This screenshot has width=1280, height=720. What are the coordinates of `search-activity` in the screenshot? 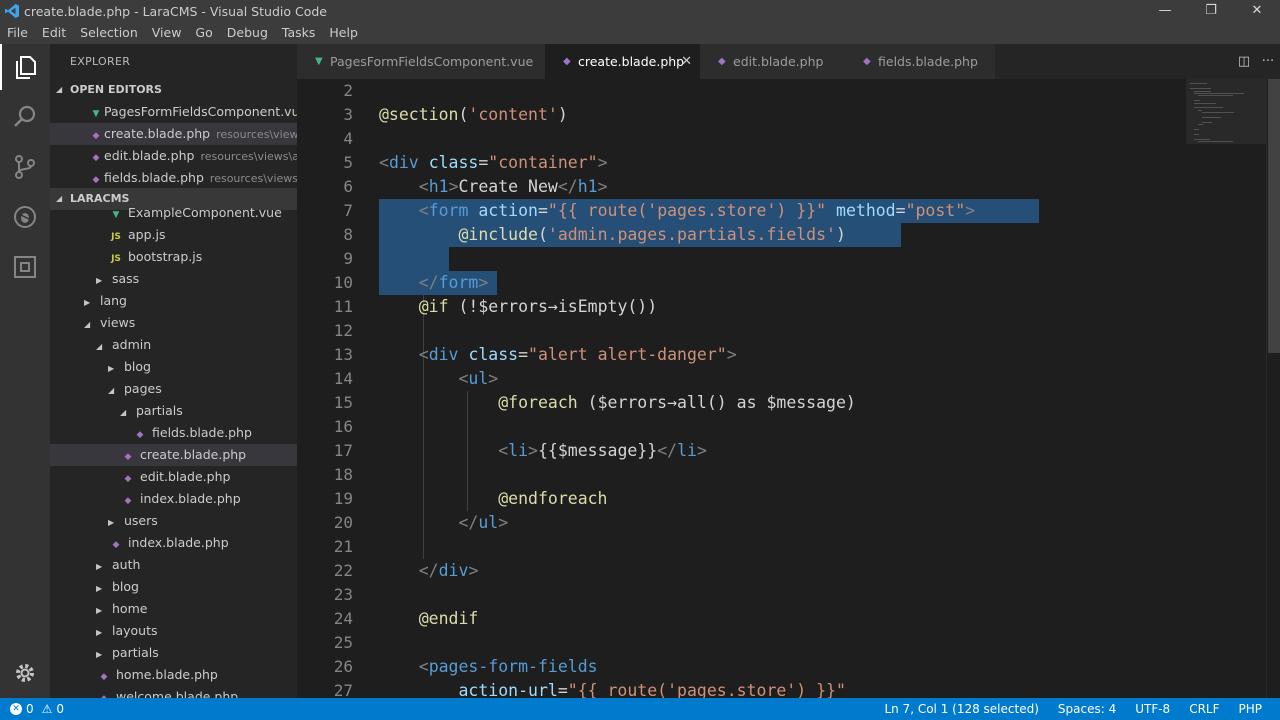 It's located at (25, 117).